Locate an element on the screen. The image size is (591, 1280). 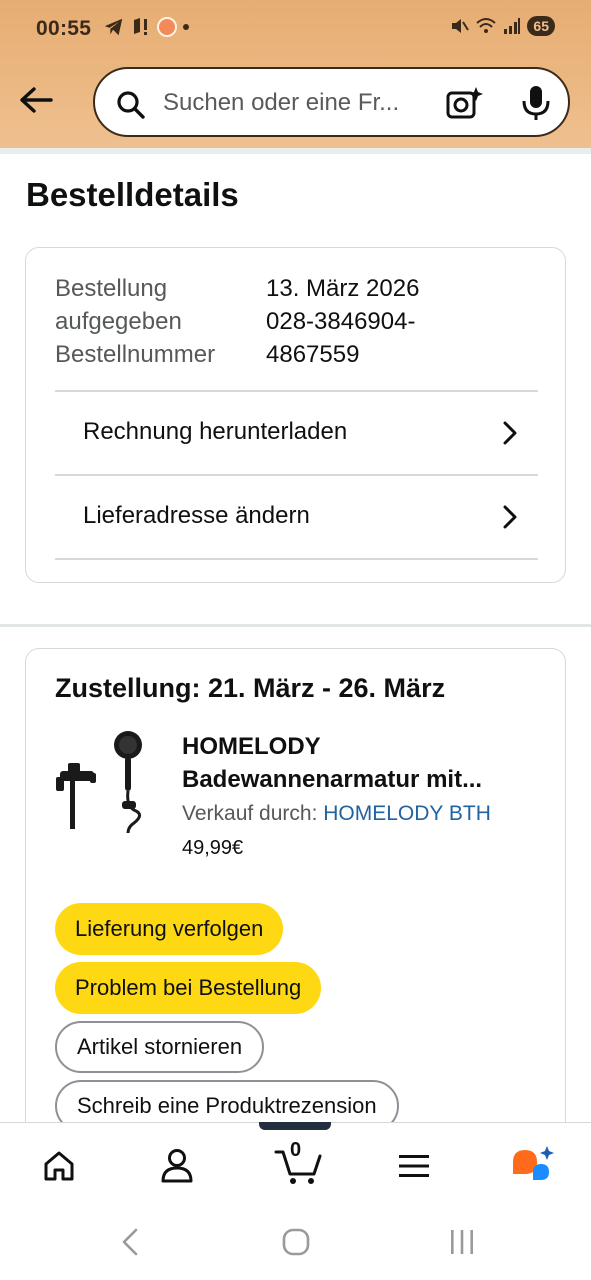
seller-link: HOMELODY BTH is located at coordinates (407, 813).